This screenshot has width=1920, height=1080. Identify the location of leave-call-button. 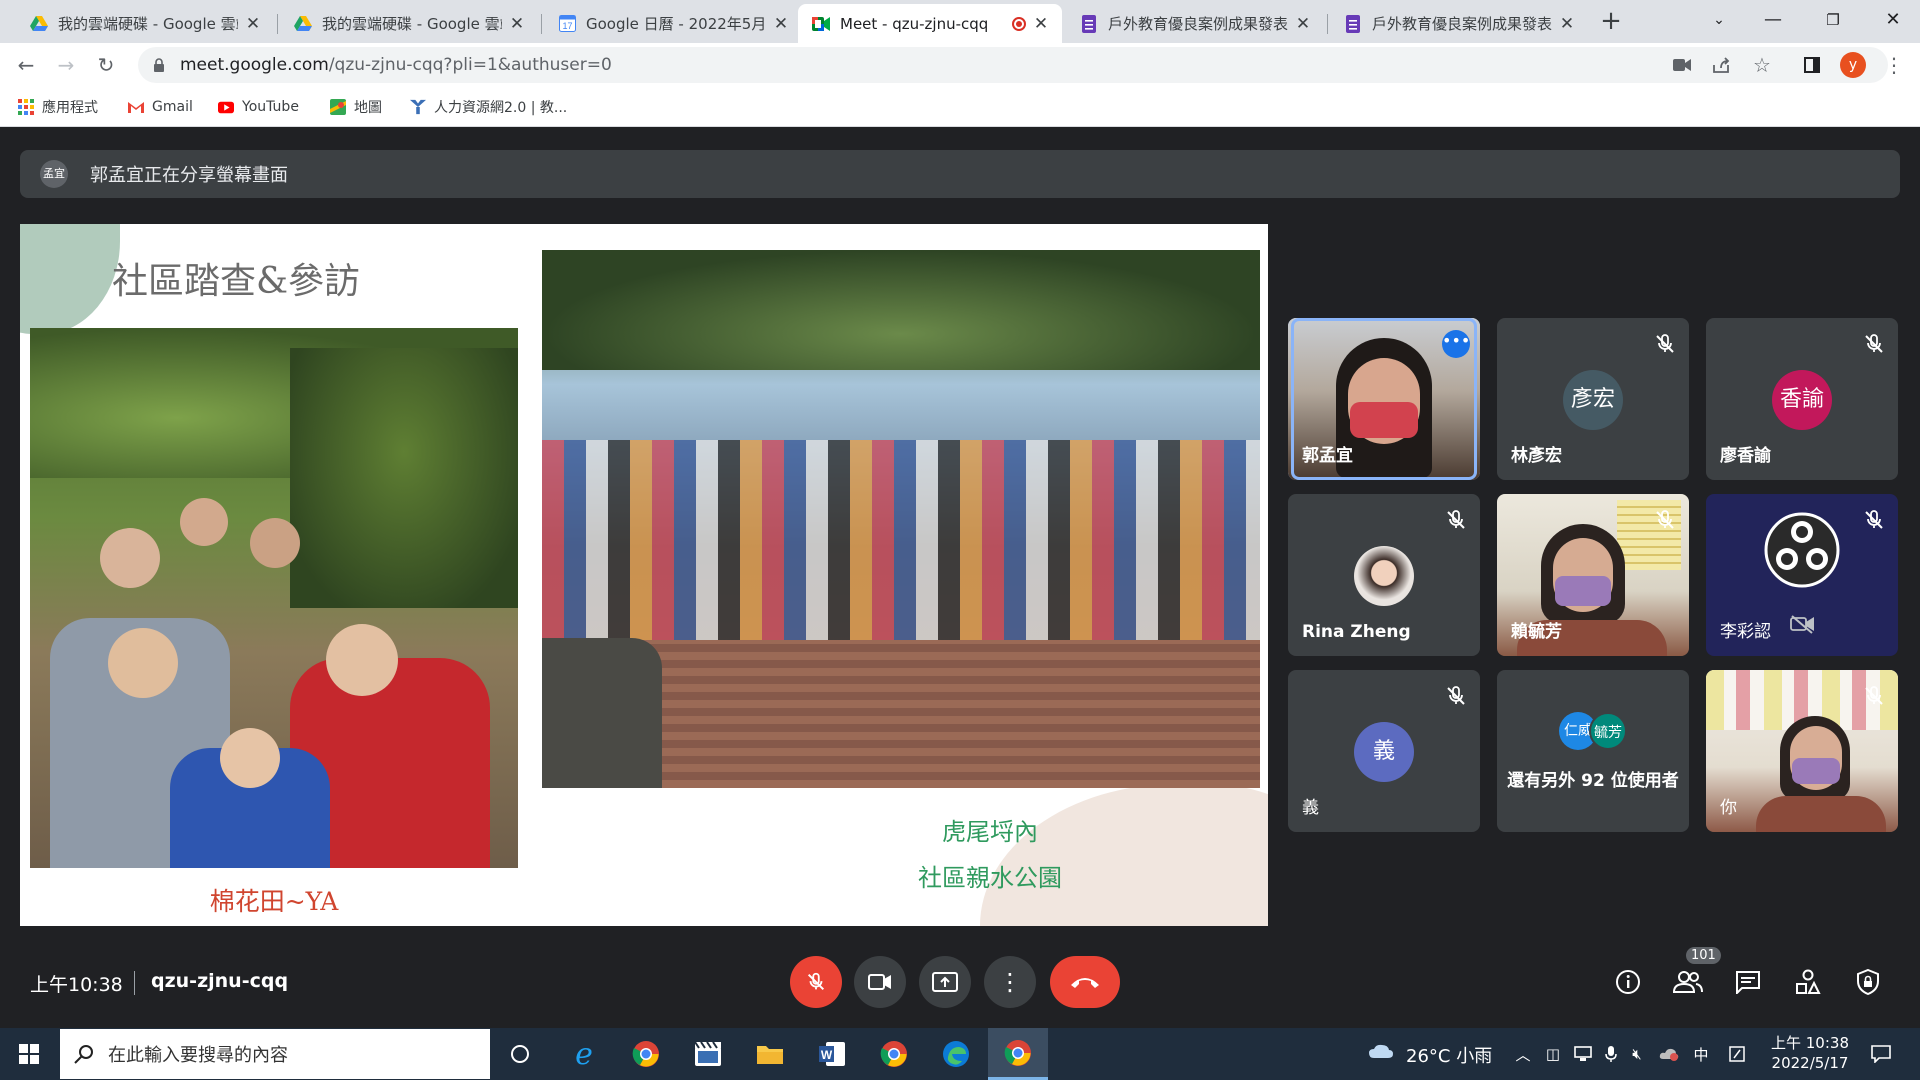
(1085, 982).